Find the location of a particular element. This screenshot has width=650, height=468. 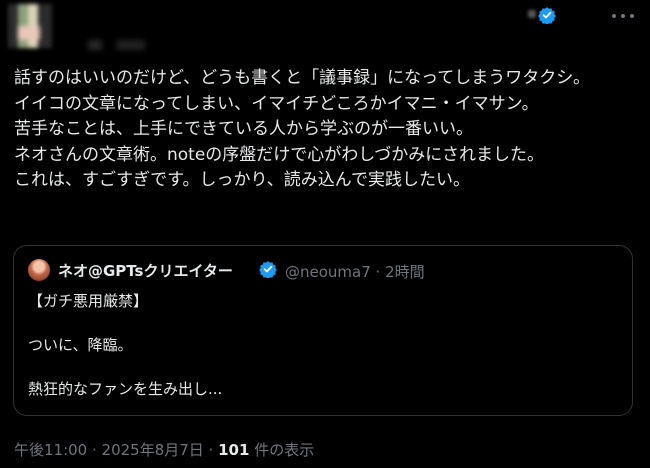

quoted-author-name: ネオ@GPTsクリエイター is located at coordinates (145, 270).